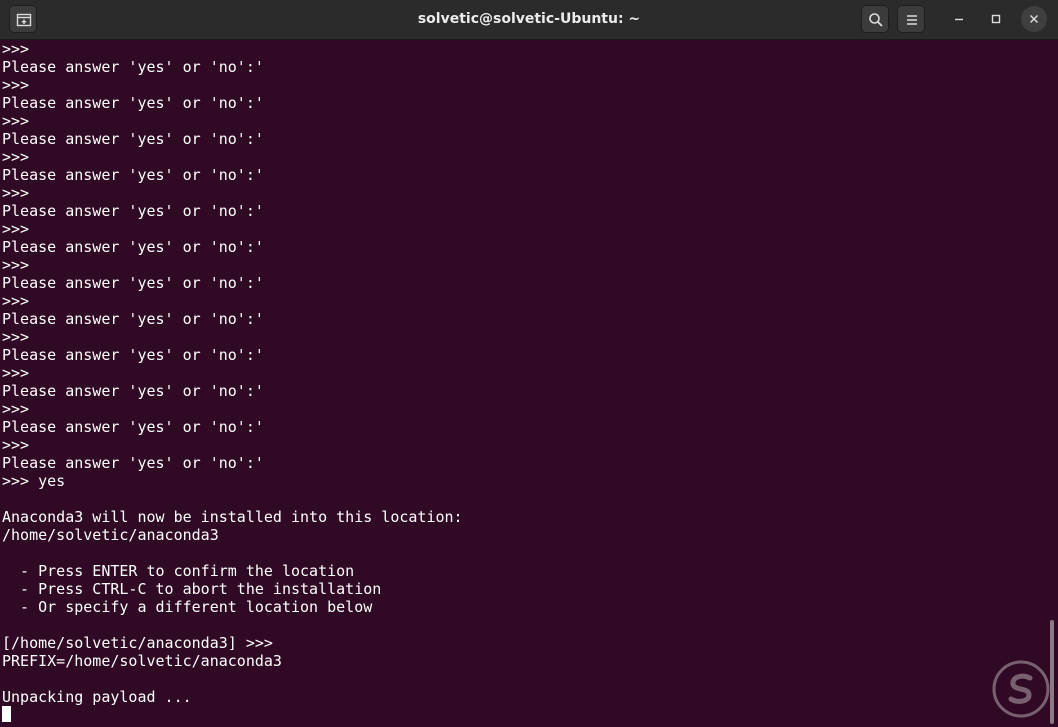 This screenshot has height=727, width=1058. What do you see at coordinates (178, 571) in the screenshot?
I see `terminal-line: - Press ENTER to confirm the location` at bounding box center [178, 571].